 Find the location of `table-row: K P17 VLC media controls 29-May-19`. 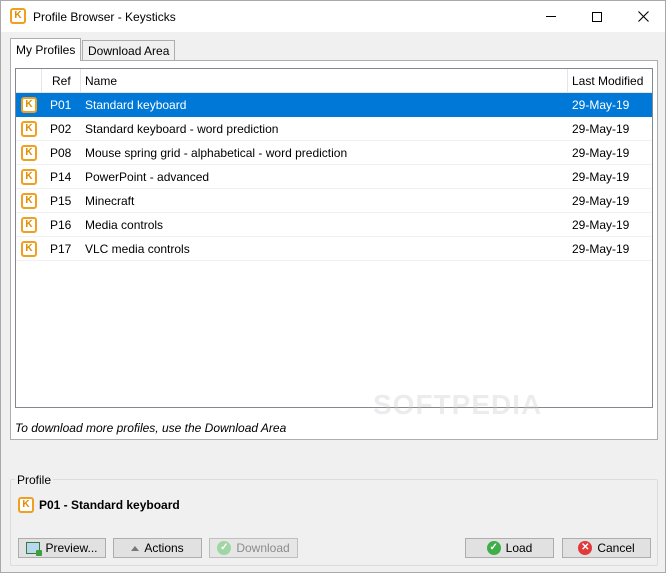

table-row: K P17 VLC media controls 29-May-19 is located at coordinates (334, 249).